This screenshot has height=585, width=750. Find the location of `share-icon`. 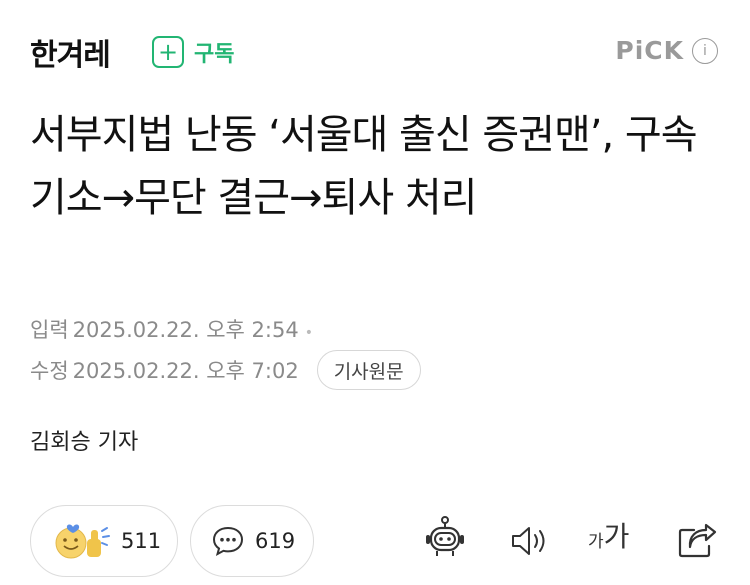

share-icon is located at coordinates (697, 541).